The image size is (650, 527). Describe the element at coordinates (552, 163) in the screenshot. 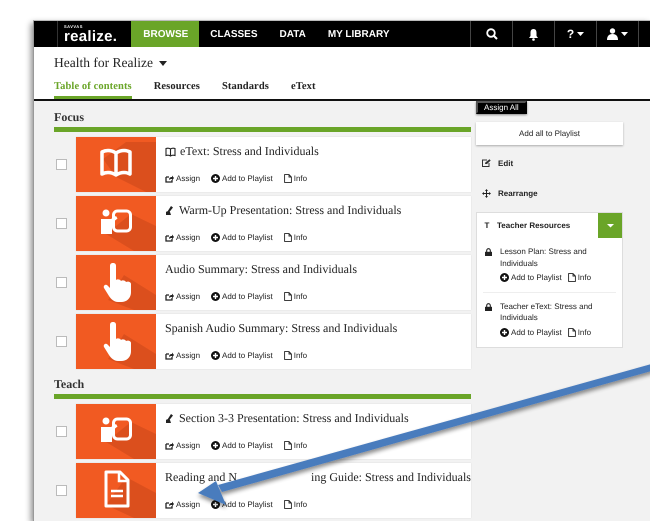

I see `edit-link: Edit` at that location.